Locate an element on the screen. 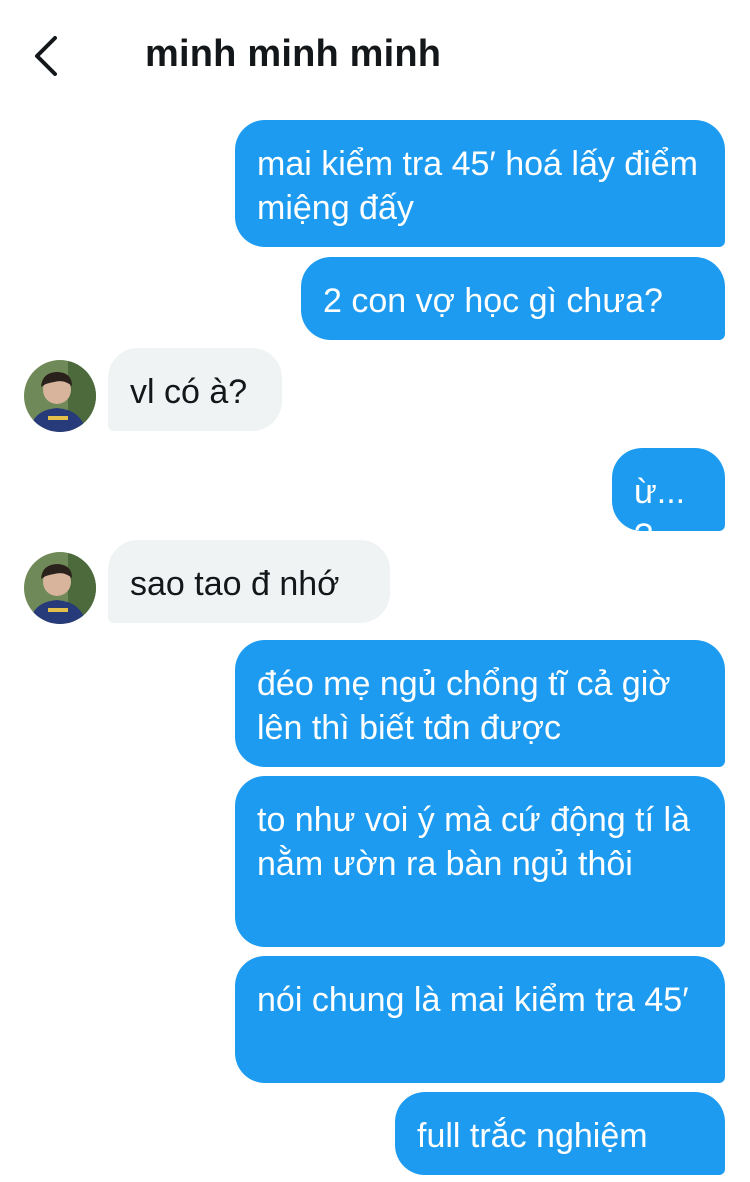 This screenshot has width=750, height=1182. incoming-message: sao tao đ nhớ is located at coordinates (249, 581).